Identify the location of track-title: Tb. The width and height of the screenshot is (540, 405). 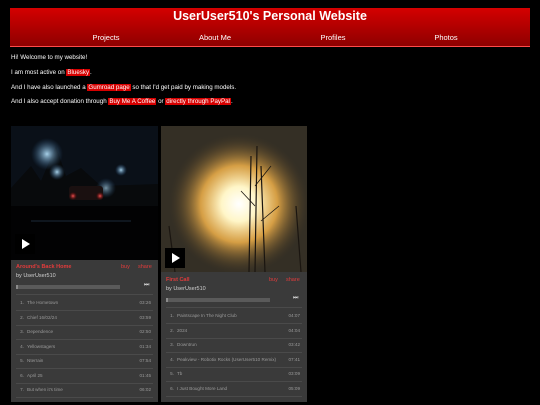
(180, 373).